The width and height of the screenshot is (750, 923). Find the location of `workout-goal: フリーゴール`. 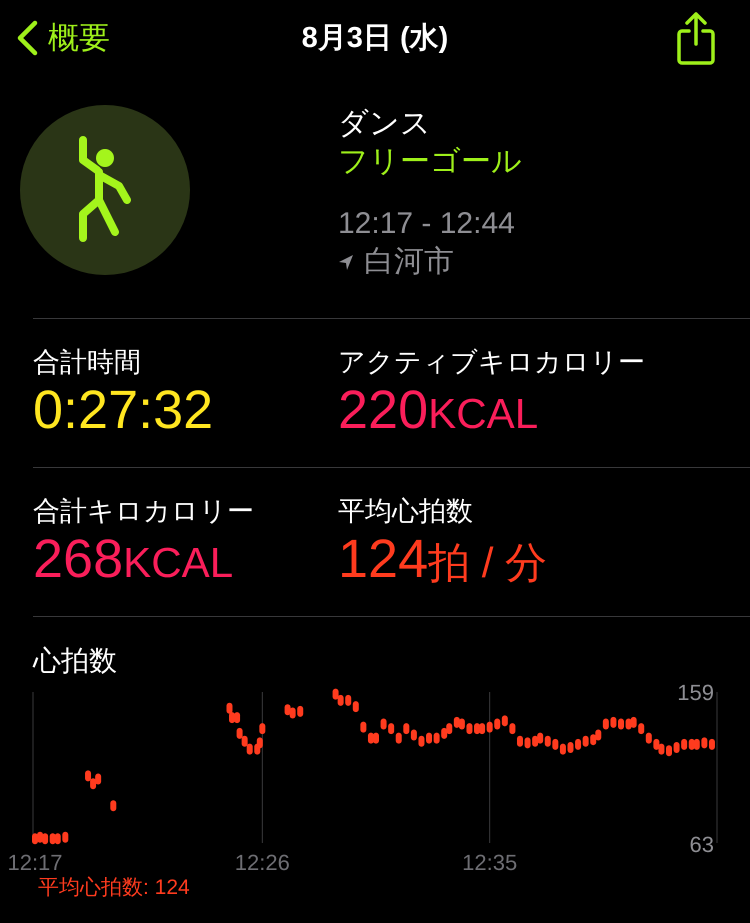

workout-goal: フリーゴール is located at coordinates (430, 162).